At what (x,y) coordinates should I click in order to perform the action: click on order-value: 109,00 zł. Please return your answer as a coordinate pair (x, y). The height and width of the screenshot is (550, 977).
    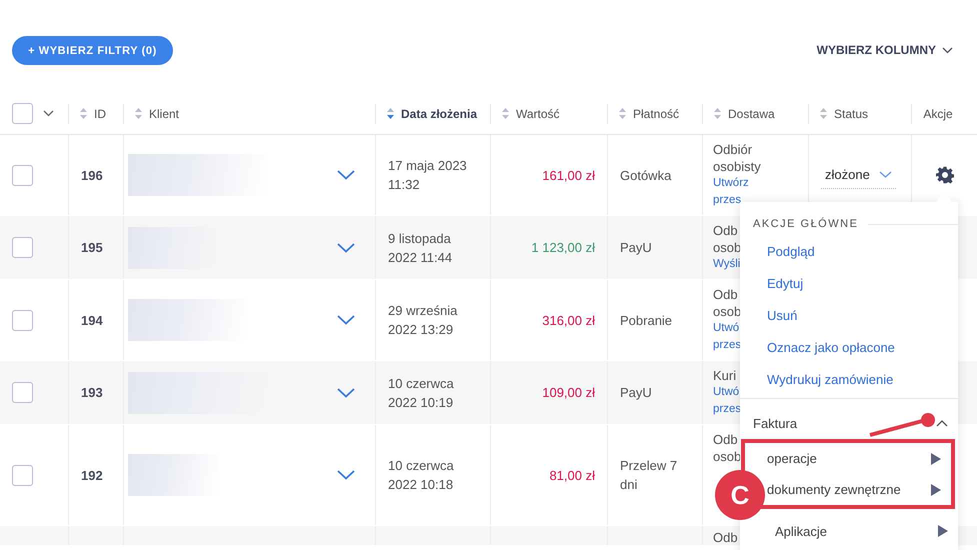
    Looking at the image, I should click on (568, 392).